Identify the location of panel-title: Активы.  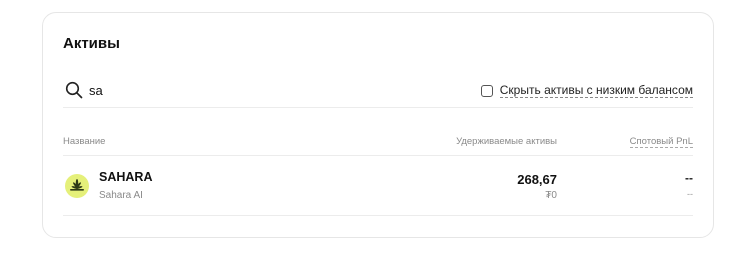
(91, 43).